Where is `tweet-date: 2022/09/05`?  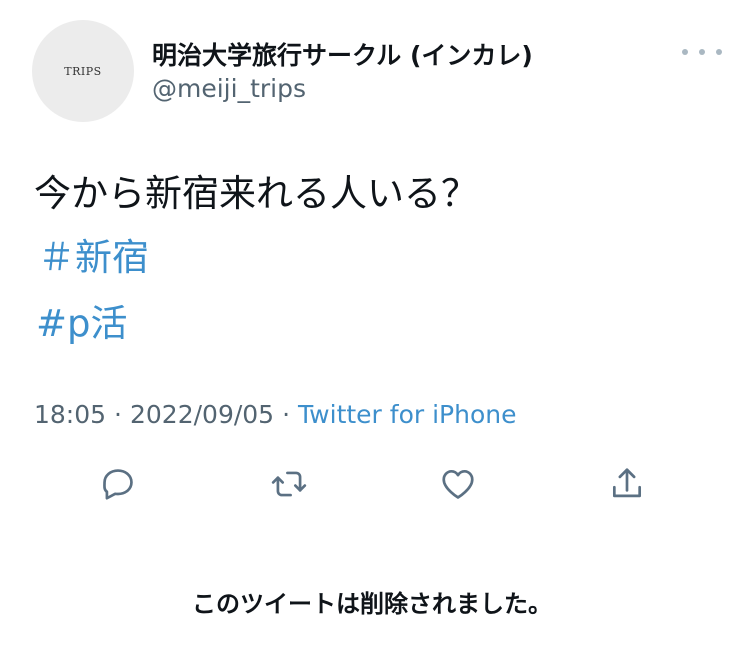
tweet-date: 2022/09/05 is located at coordinates (202, 414).